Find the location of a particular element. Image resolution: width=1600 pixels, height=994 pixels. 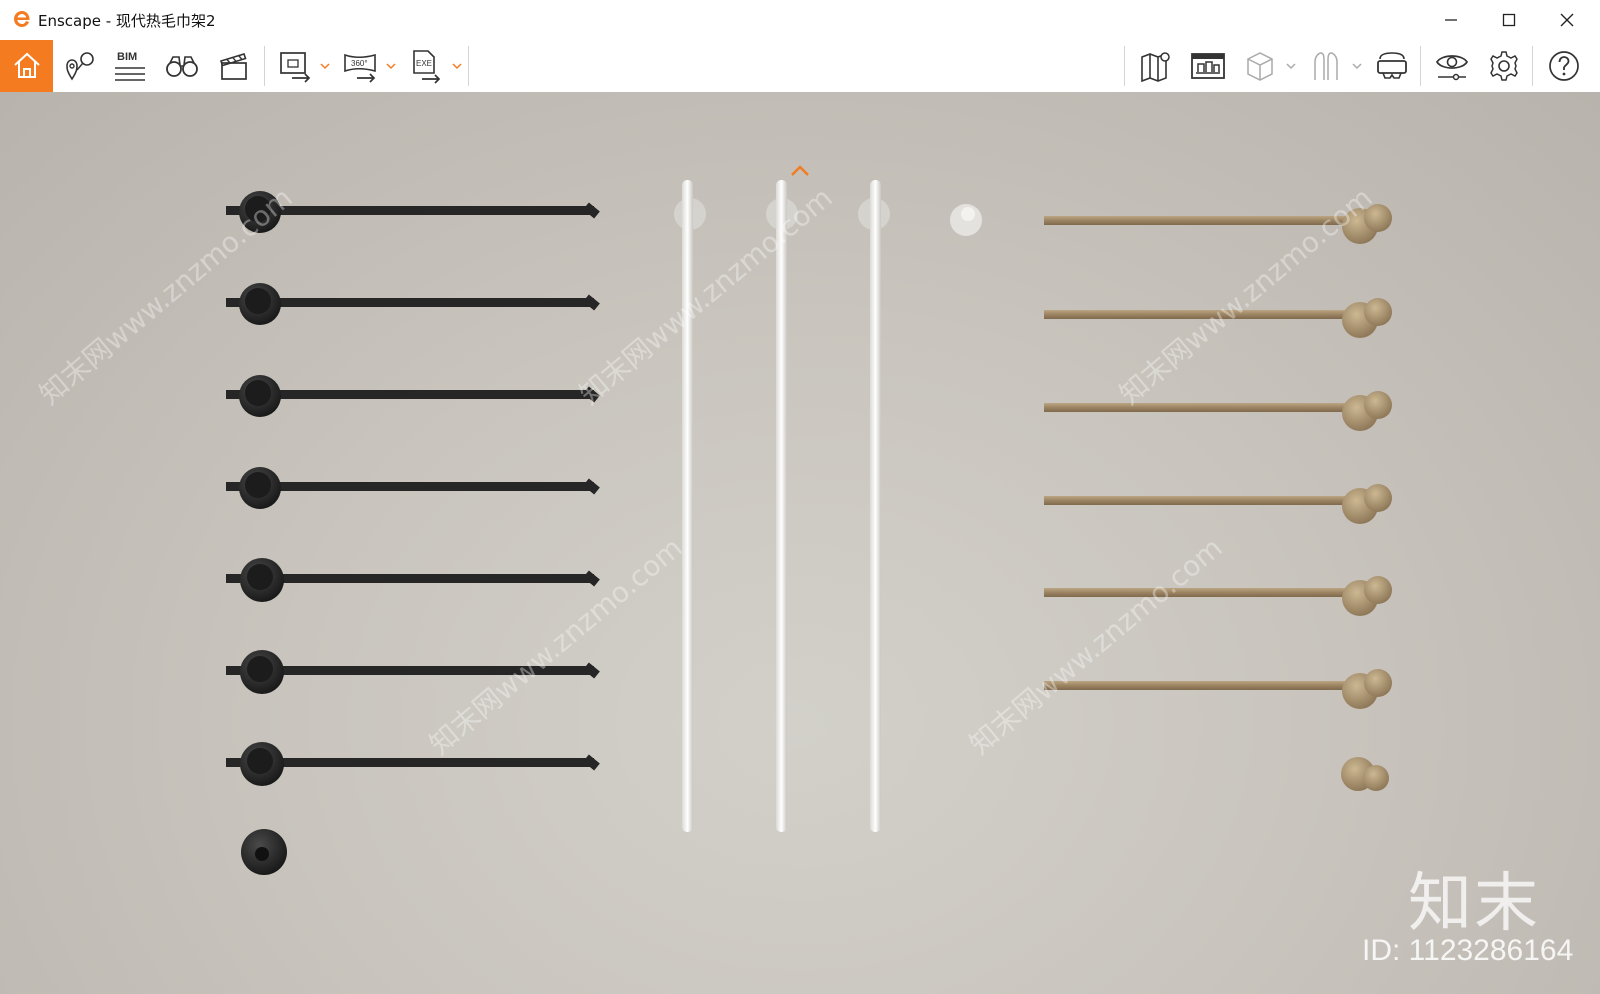

help-icon is located at coordinates (1564, 66).